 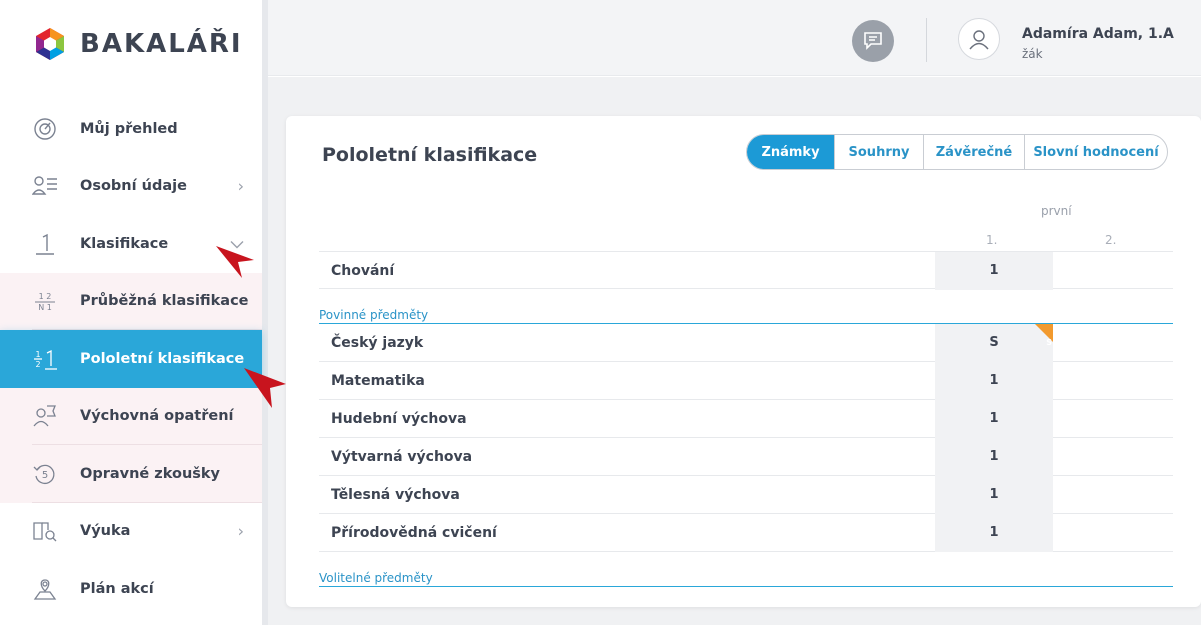 I want to click on section-title: Povinné předměty, so click(x=374, y=315).